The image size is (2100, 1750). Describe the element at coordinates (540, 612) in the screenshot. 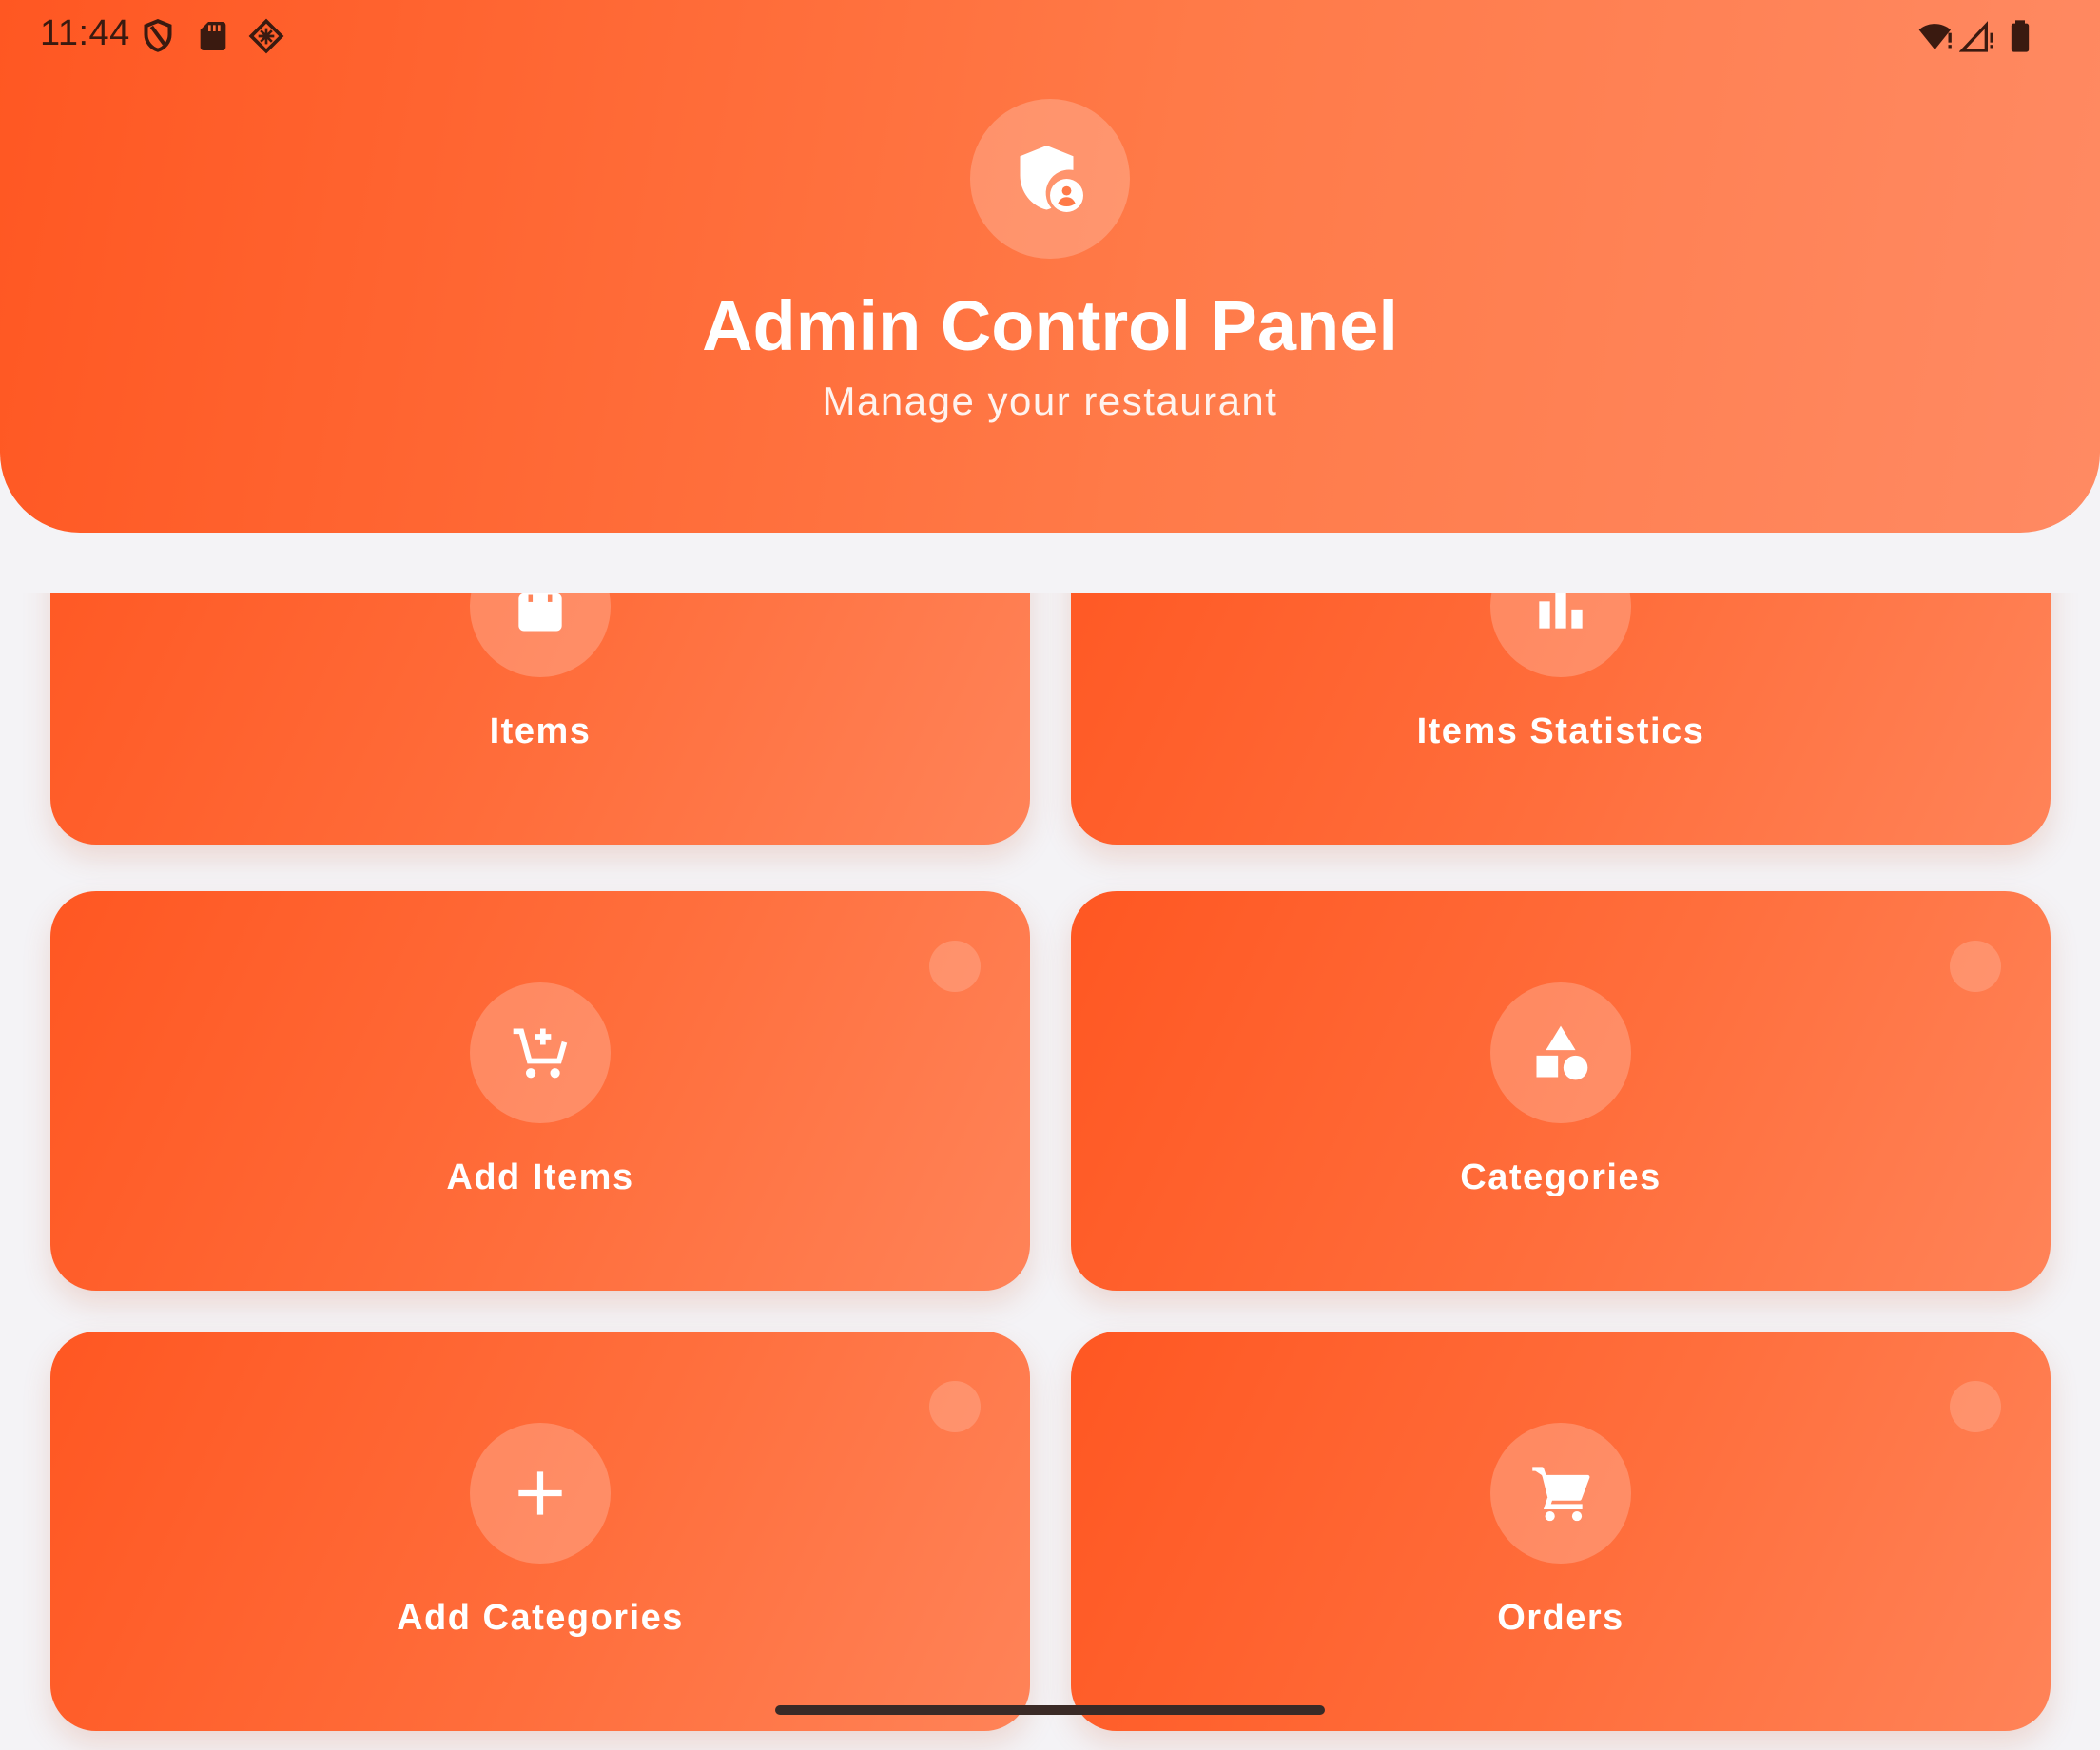

I see `shopping-bag-icon` at that location.